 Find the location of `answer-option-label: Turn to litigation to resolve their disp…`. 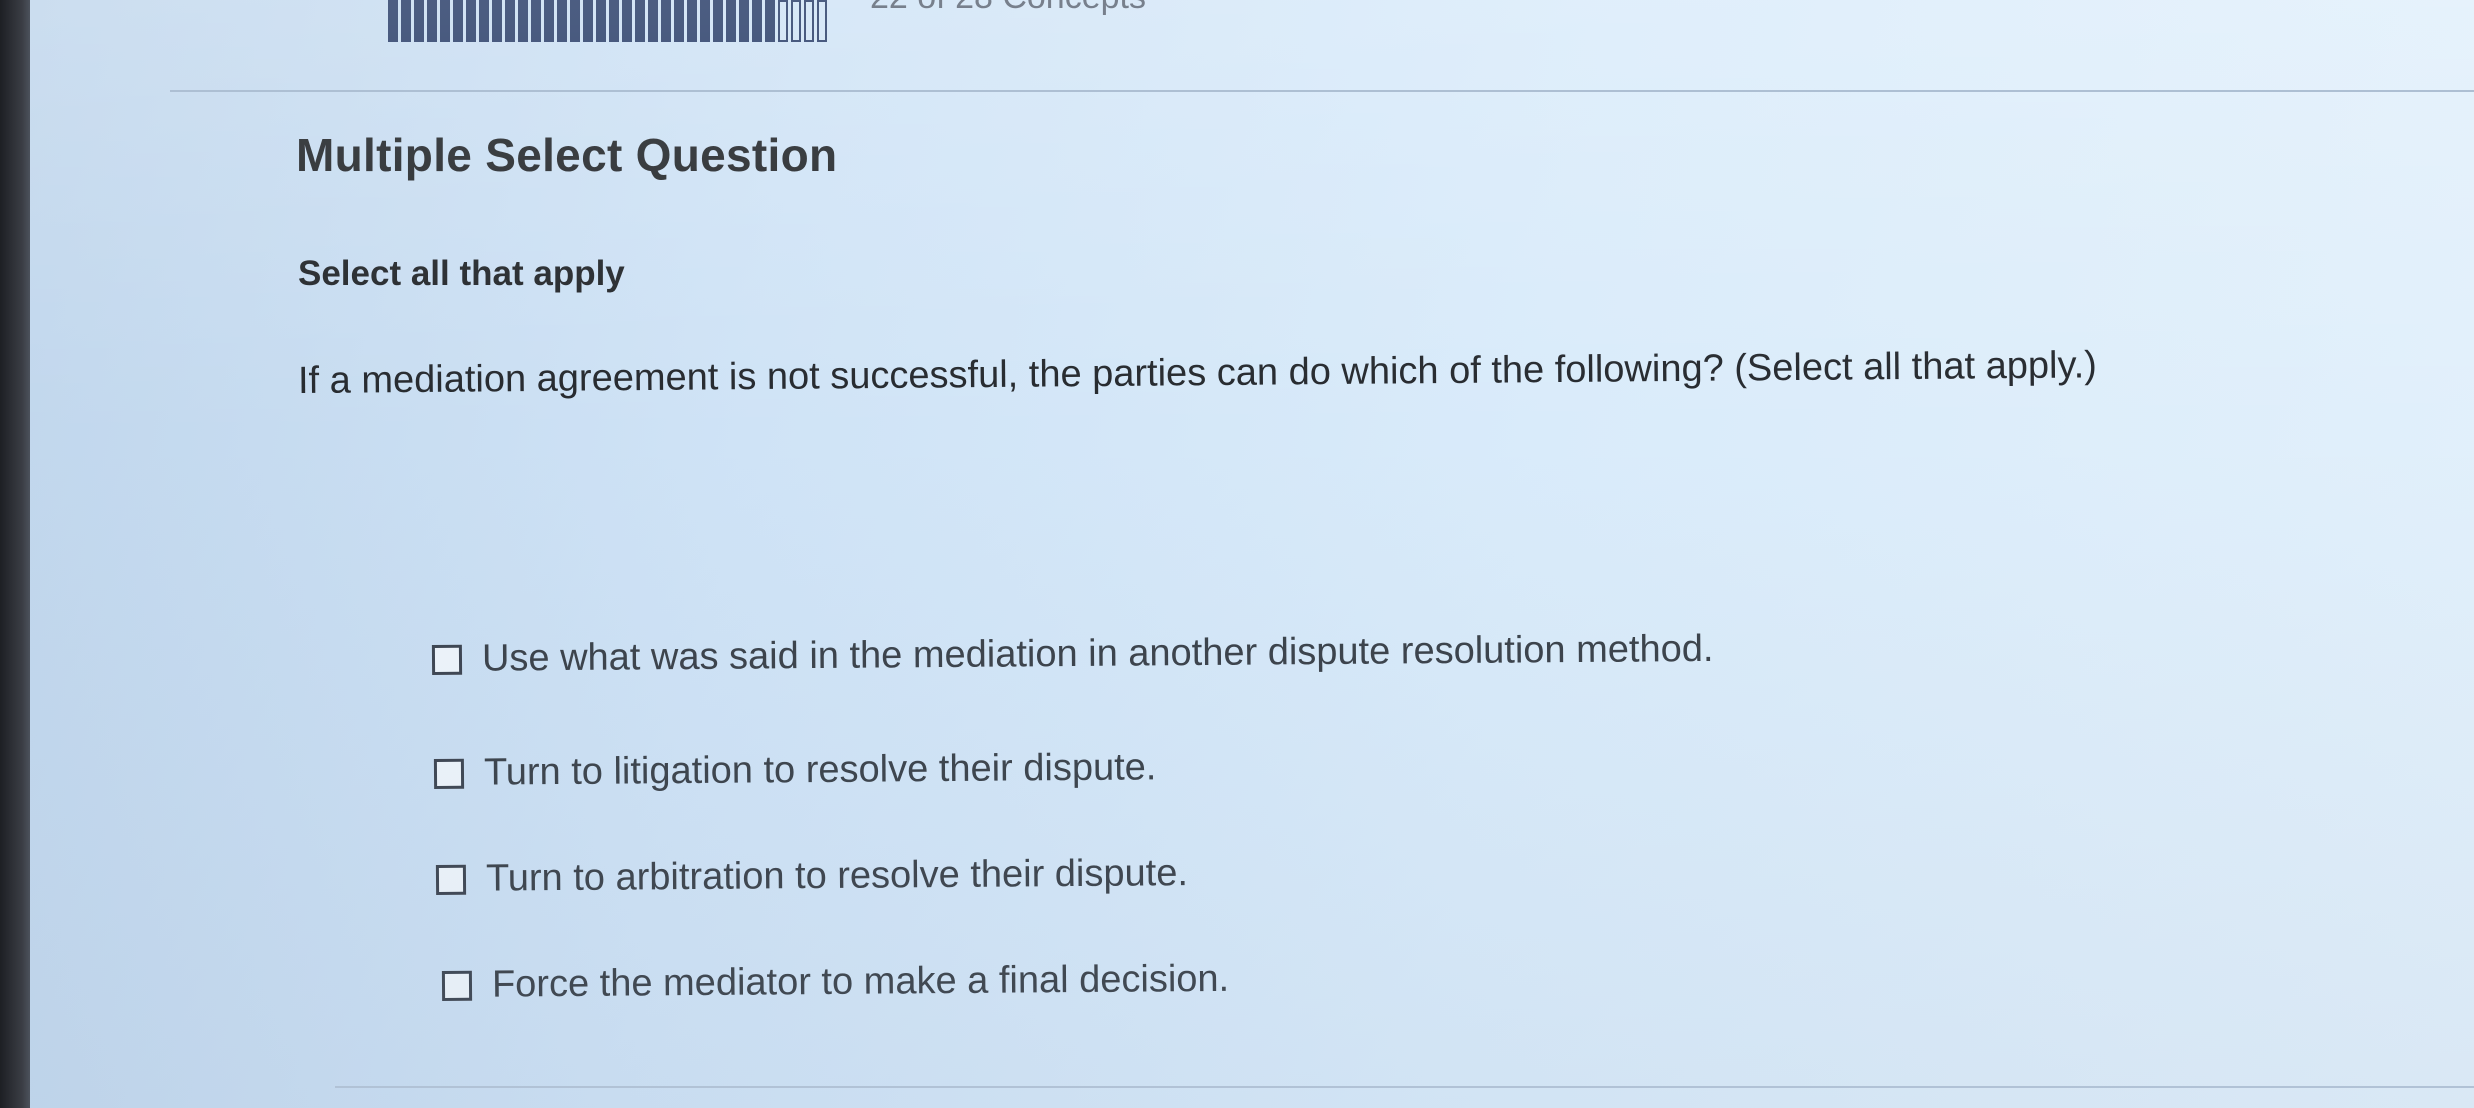

answer-option-label: Turn to litigation to resolve their disp… is located at coordinates (820, 770).